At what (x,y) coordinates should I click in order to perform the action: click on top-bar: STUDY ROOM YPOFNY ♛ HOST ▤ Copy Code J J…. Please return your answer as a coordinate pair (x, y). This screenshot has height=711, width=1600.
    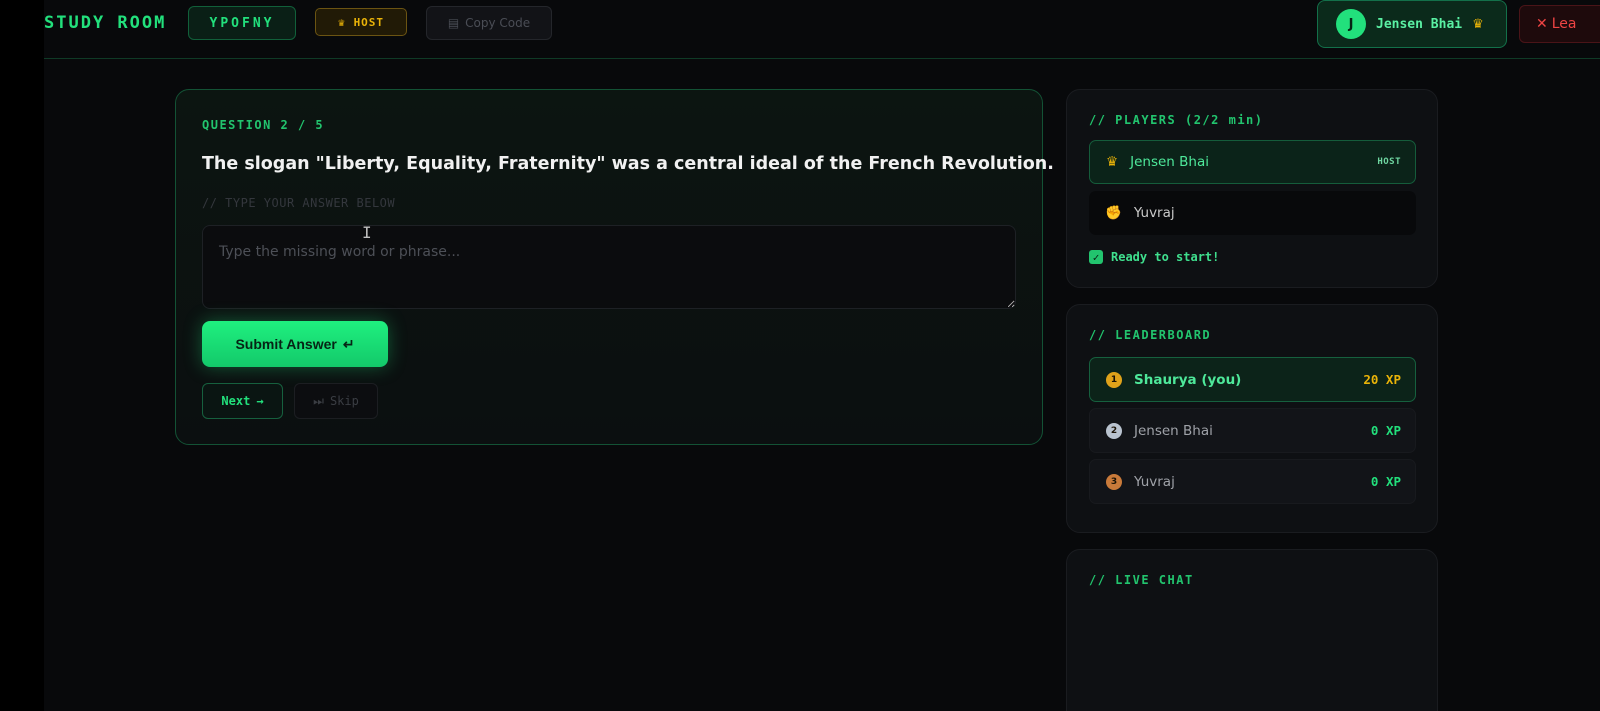
    Looking at the image, I should click on (822, 29).